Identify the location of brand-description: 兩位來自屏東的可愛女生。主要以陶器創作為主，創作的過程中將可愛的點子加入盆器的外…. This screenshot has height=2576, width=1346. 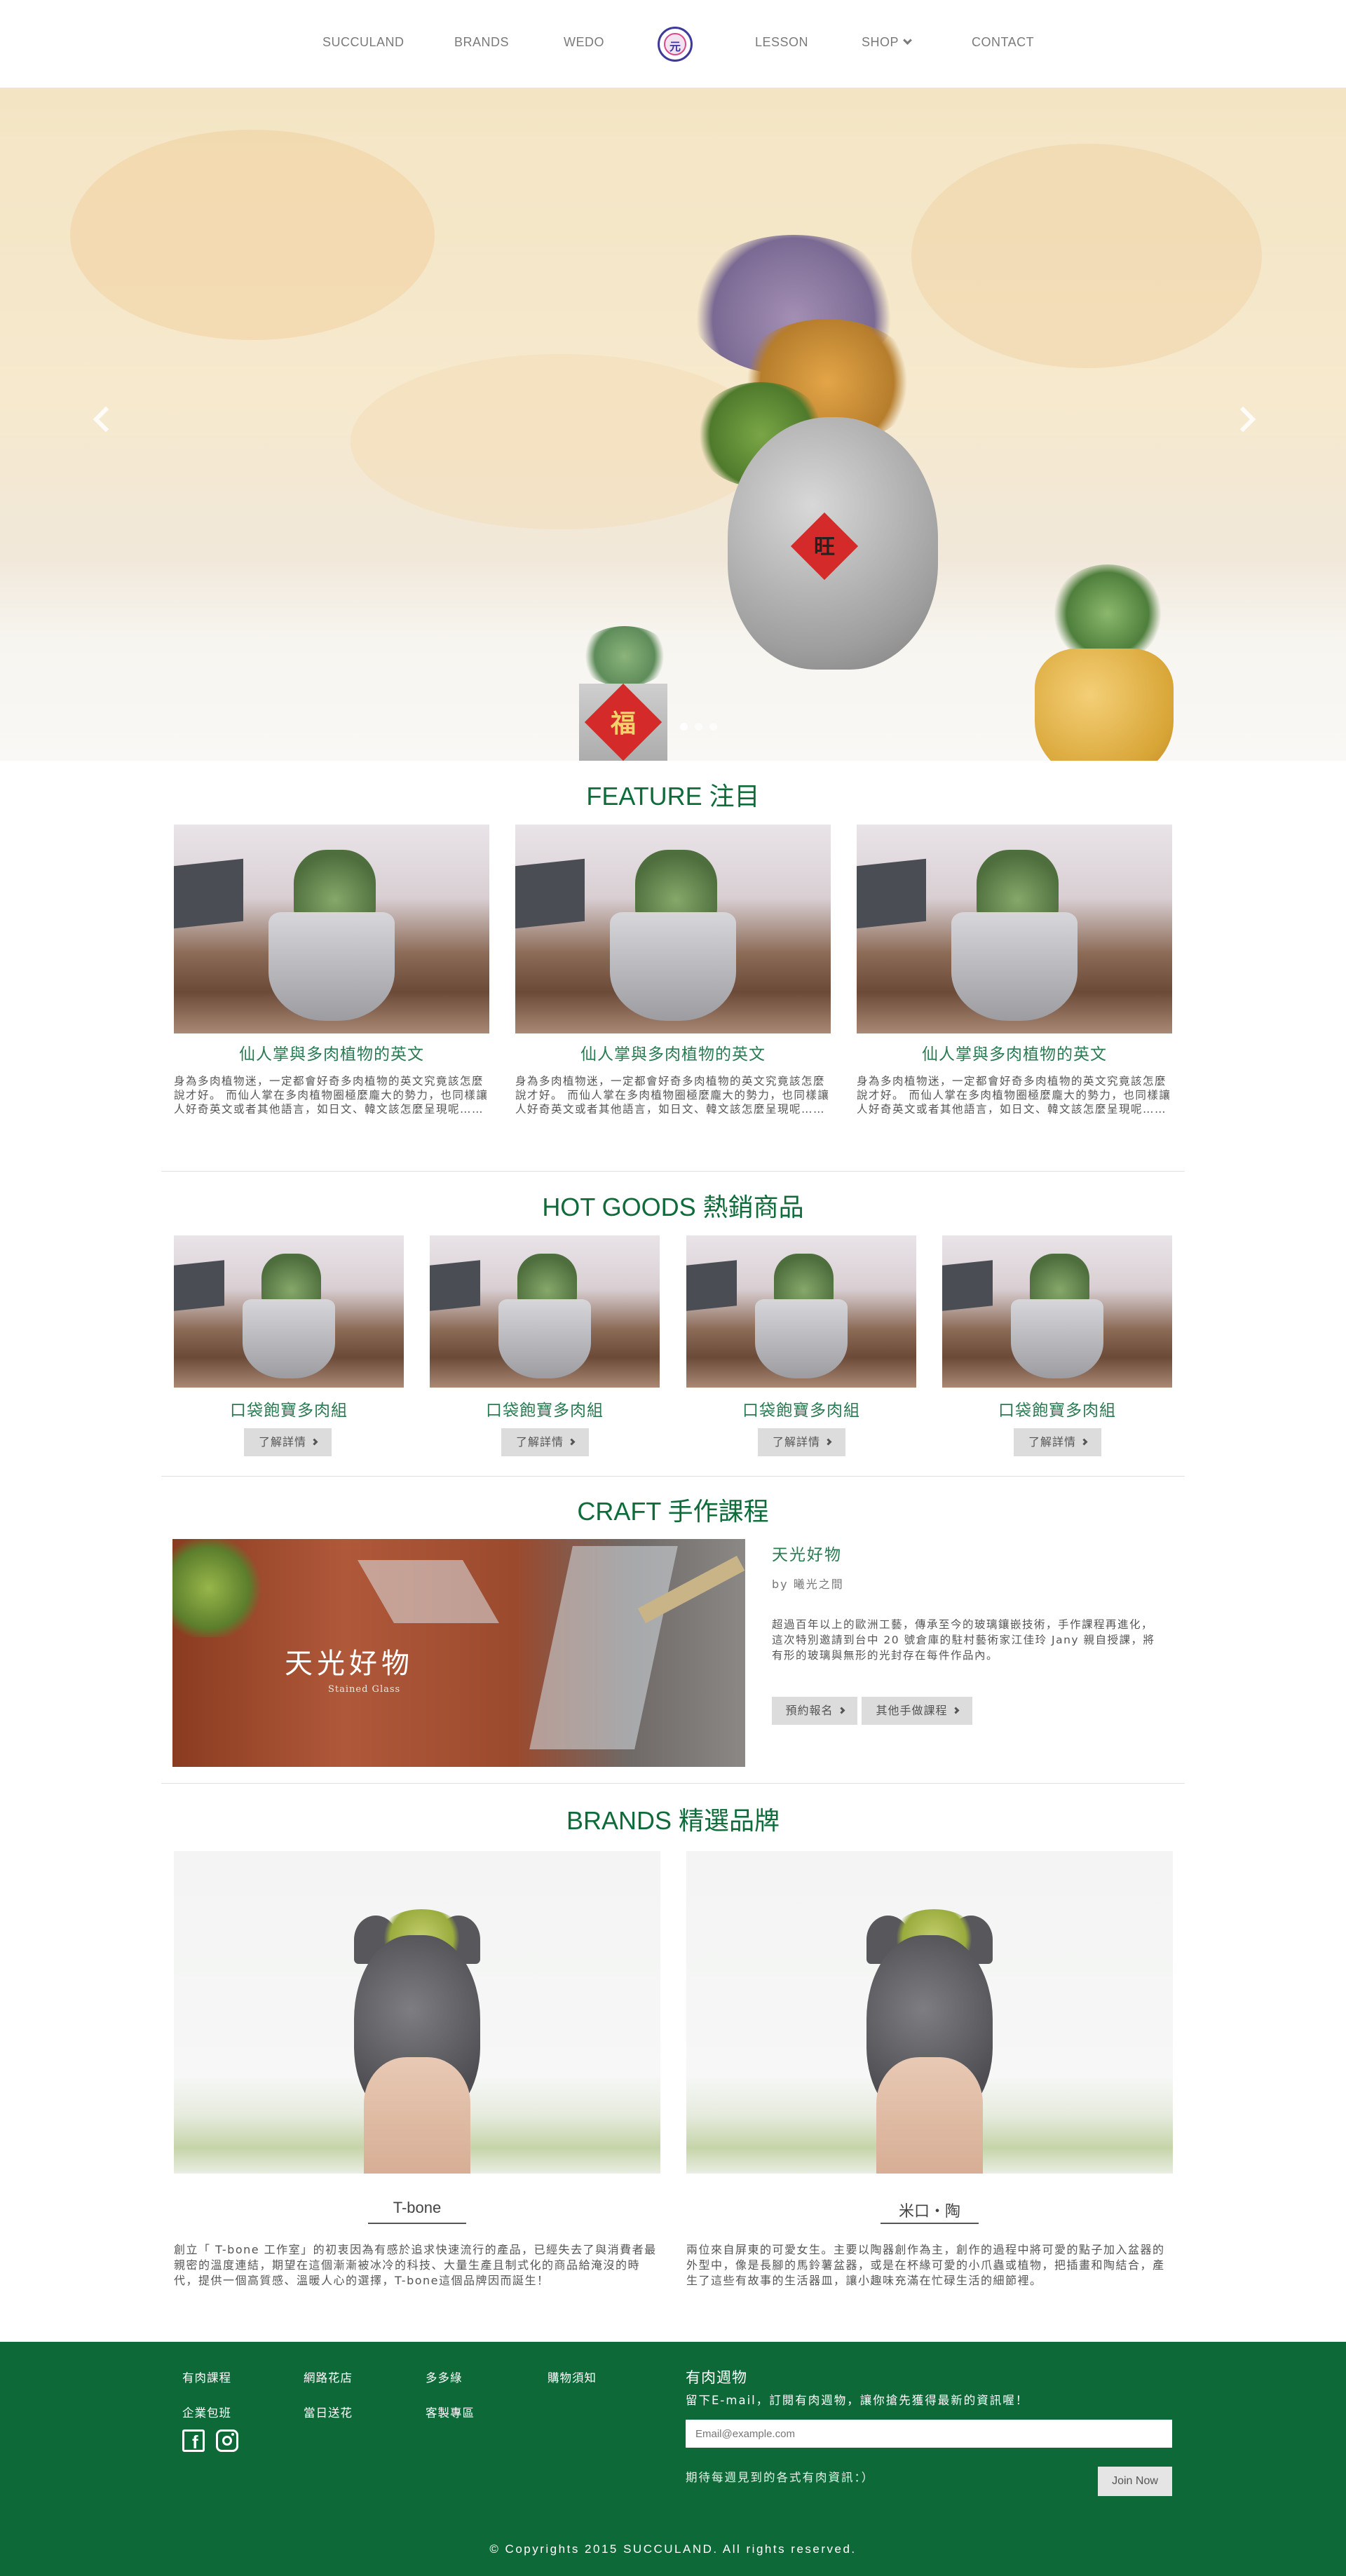
(925, 2265).